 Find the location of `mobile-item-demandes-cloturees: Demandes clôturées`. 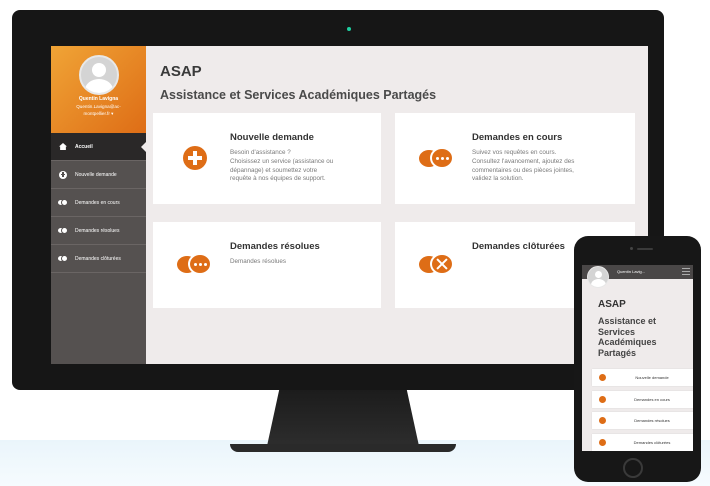

mobile-item-demandes-cloturees: Demandes clôturées is located at coordinates (642, 442).